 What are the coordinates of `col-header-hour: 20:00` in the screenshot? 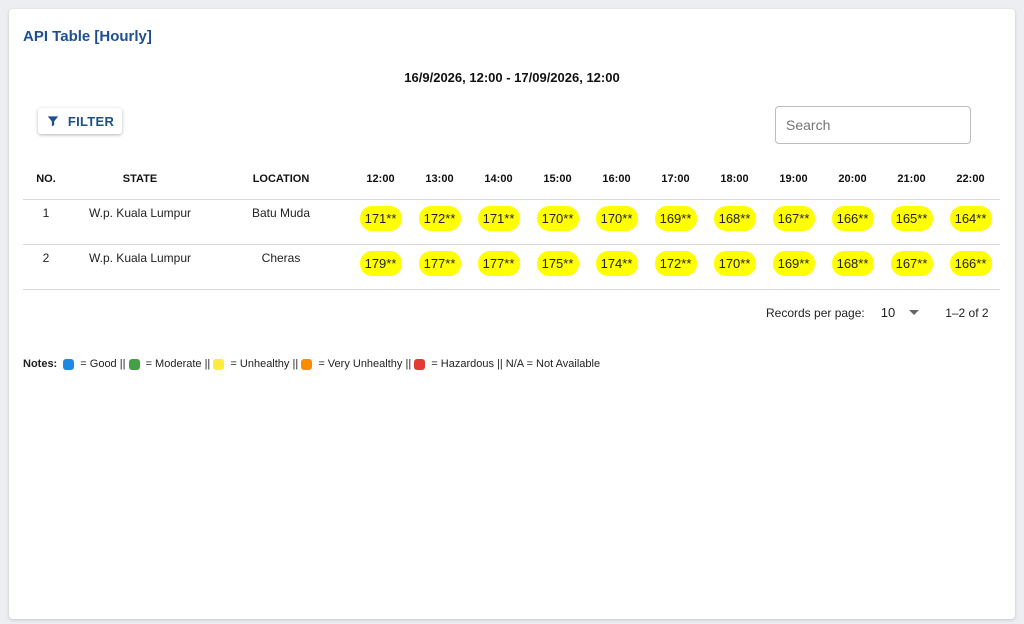 It's located at (852, 179).